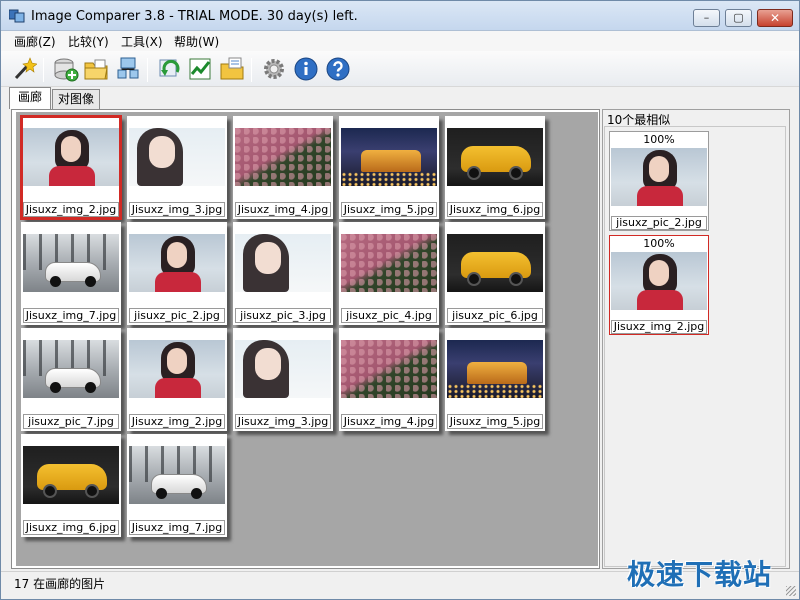  What do you see at coordinates (24, 69) in the screenshot?
I see `wizard-wand-icon` at bounding box center [24, 69].